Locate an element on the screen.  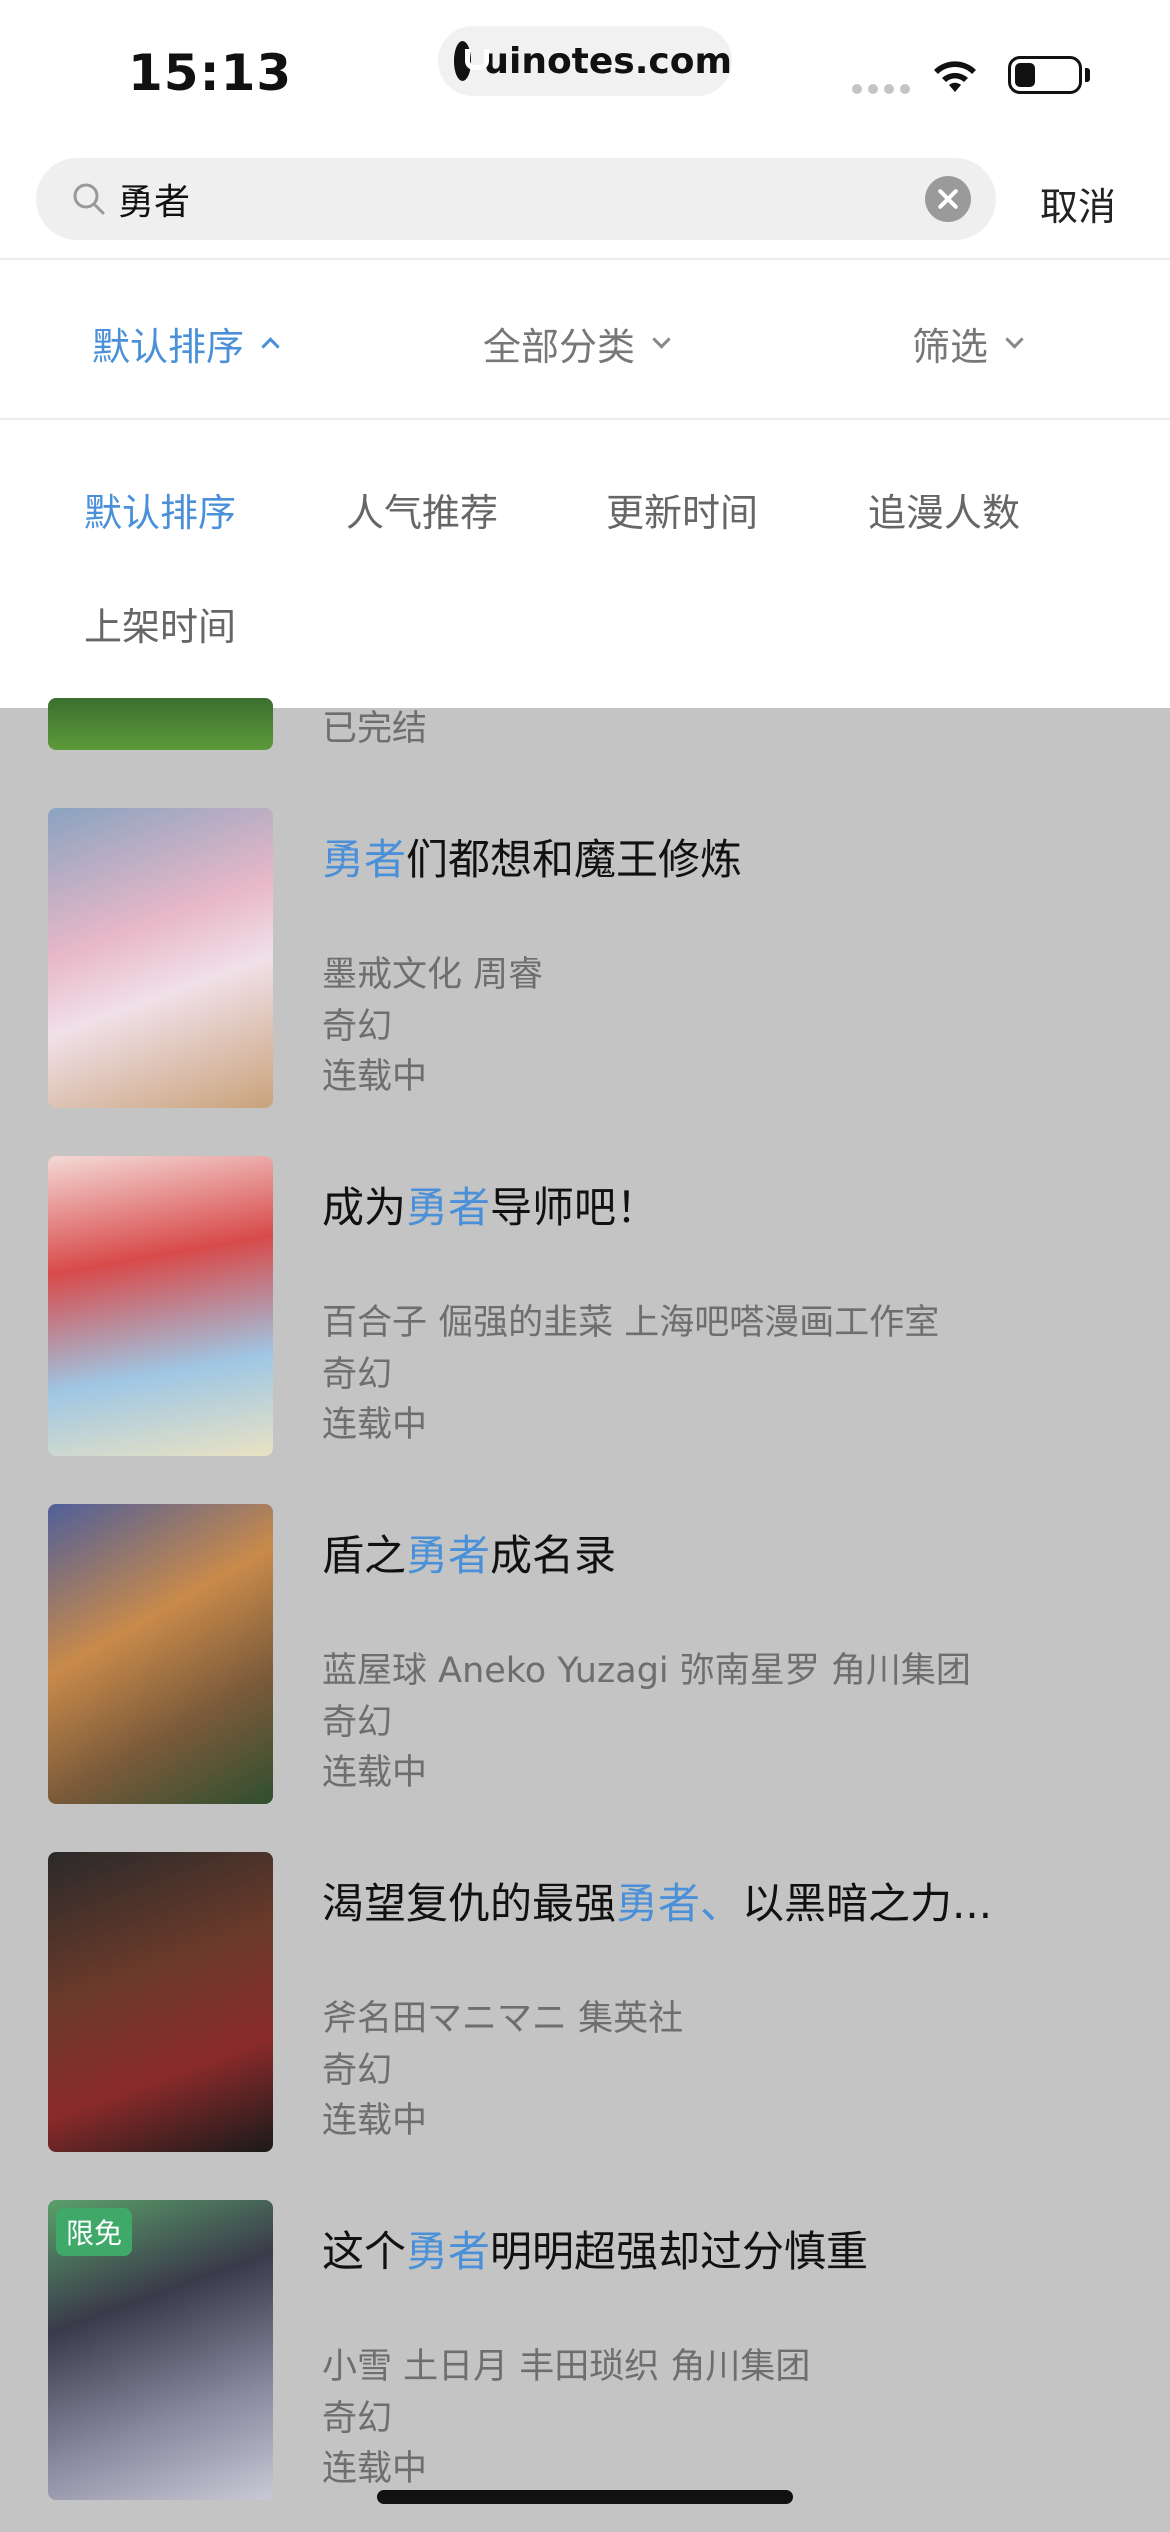
sort-option-popular: 人气推荐 is located at coordinates (422, 509).